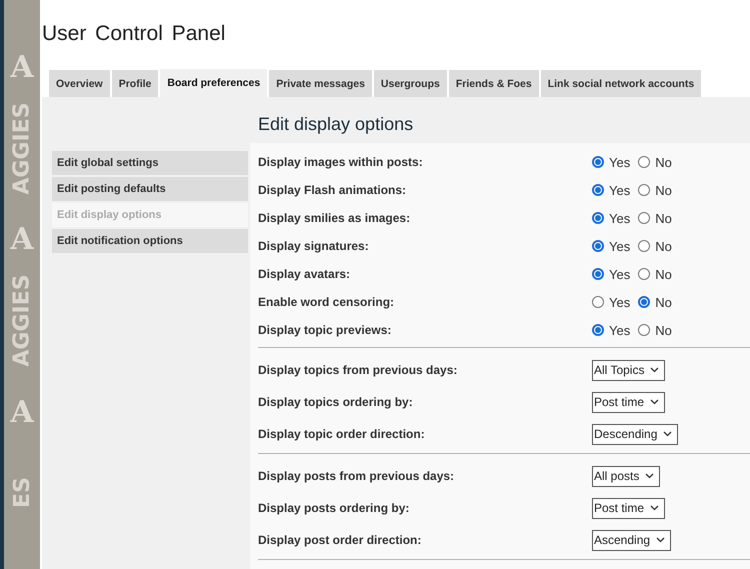  I want to click on setting-label: Display signatures:, so click(314, 246).